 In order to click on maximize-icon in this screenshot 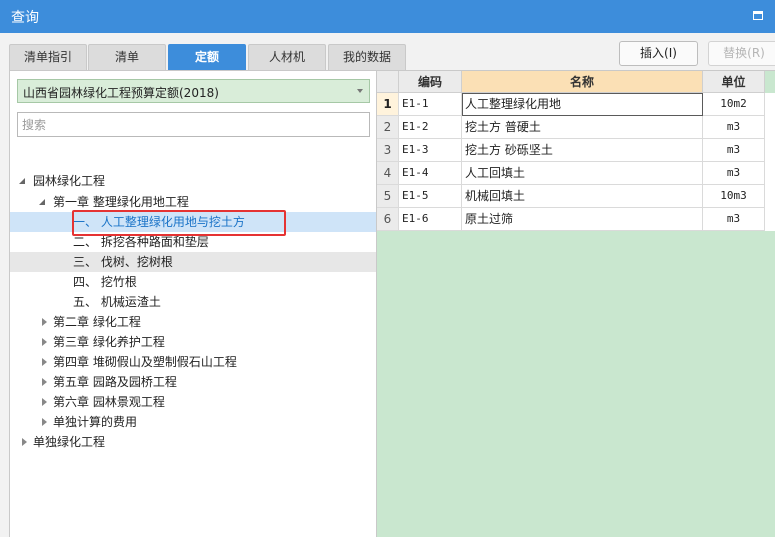, I will do `click(758, 15)`.